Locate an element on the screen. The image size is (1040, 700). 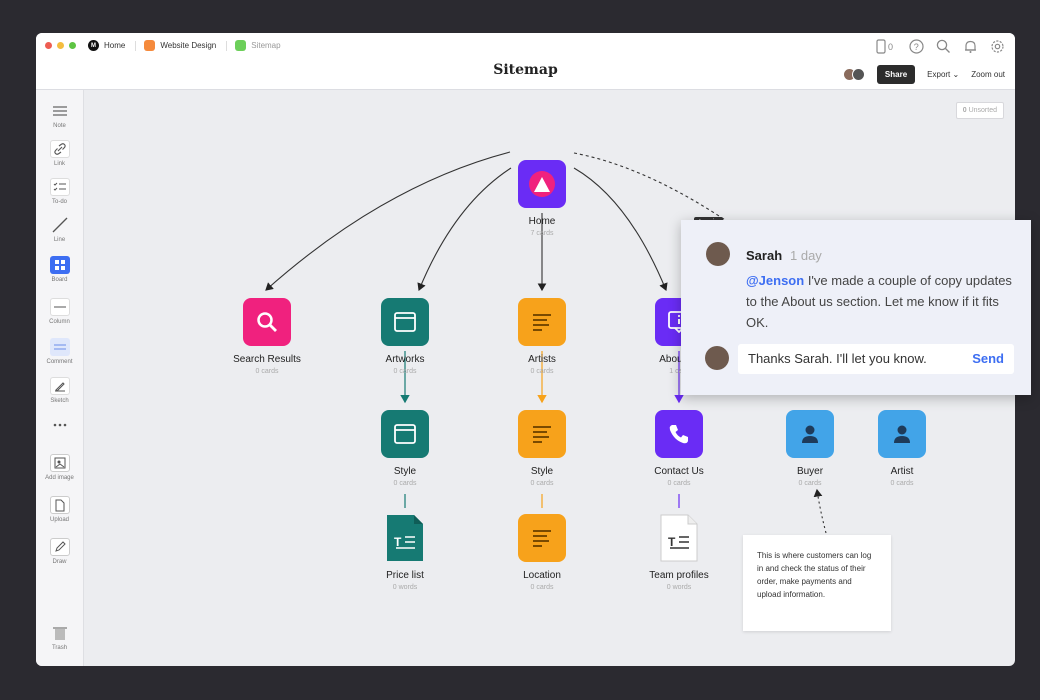
tool-draw: Draw is located at coordinates (59, 551).